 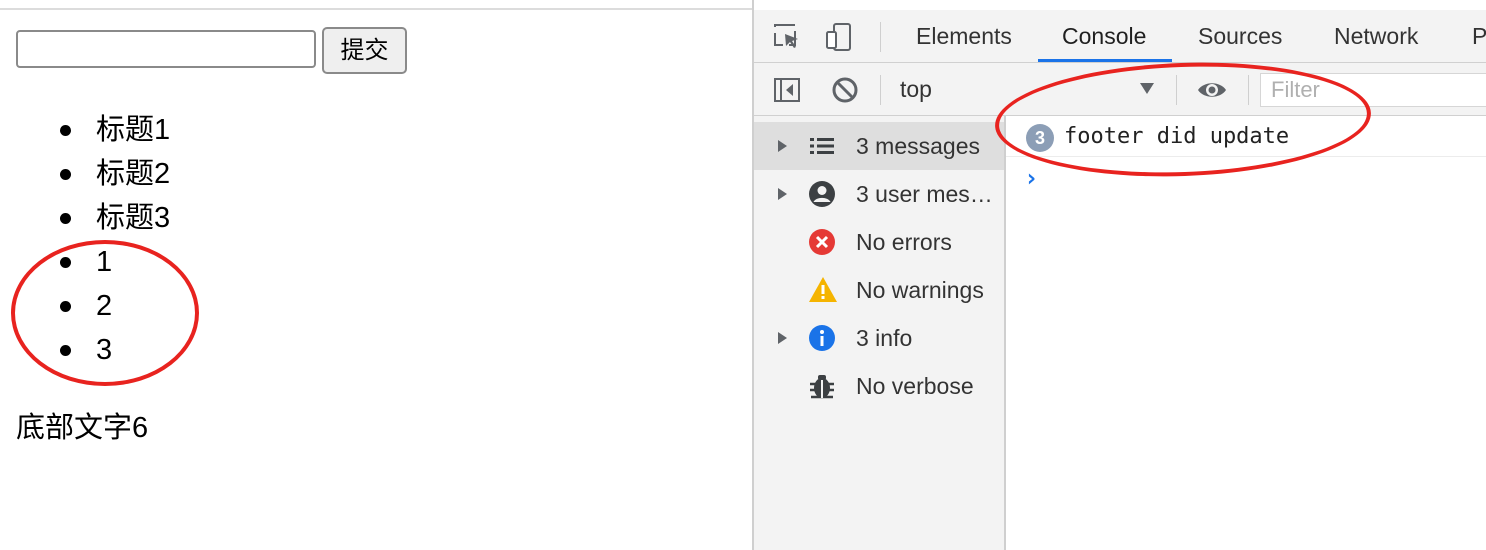 What do you see at coordinates (85, 306) in the screenshot?
I see `list-item: 2` at bounding box center [85, 306].